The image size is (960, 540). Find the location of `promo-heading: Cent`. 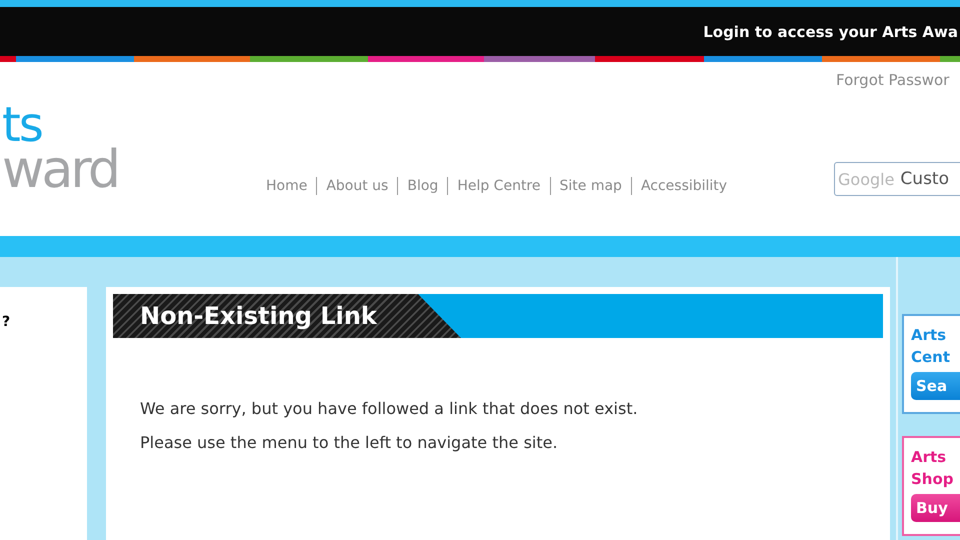

promo-heading: Cent is located at coordinates (930, 357).